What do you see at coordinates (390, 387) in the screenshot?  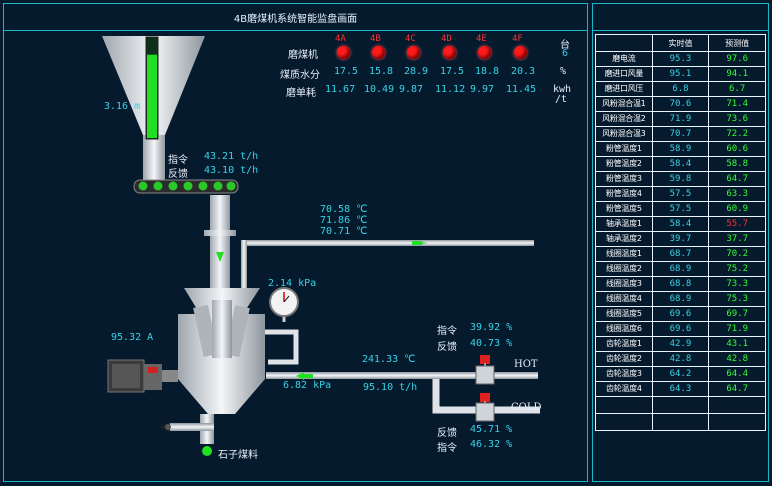 I see `air-flow-value: 95.10 t/h` at bounding box center [390, 387].